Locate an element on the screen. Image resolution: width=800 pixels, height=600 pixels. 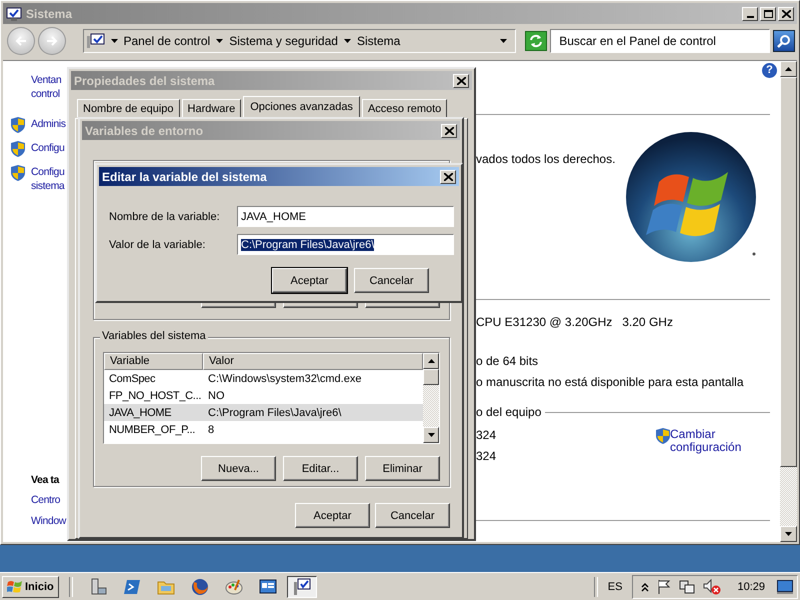
search-button is located at coordinates (784, 41).